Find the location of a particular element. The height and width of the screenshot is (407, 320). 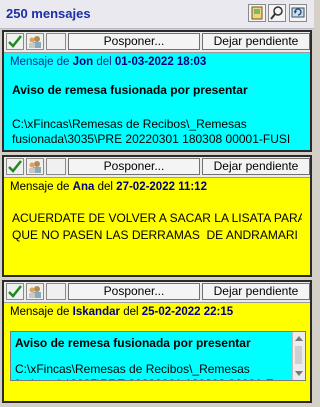

message-sender: Jon is located at coordinates (83, 62).